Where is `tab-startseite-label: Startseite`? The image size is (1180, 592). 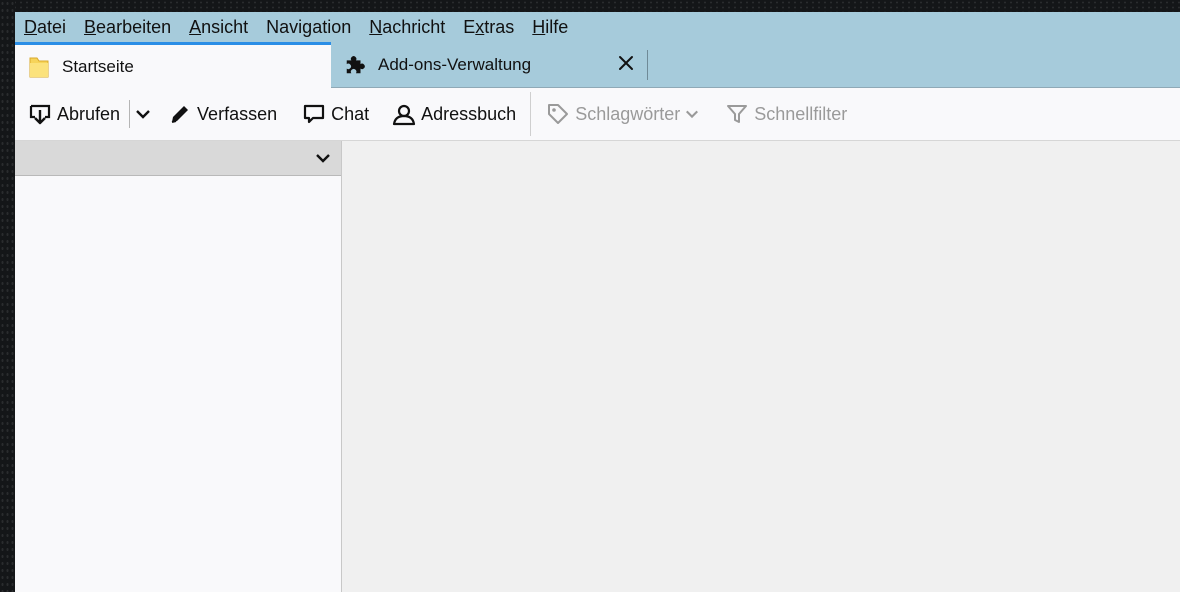
tab-startseite-label: Startseite is located at coordinates (98, 66).